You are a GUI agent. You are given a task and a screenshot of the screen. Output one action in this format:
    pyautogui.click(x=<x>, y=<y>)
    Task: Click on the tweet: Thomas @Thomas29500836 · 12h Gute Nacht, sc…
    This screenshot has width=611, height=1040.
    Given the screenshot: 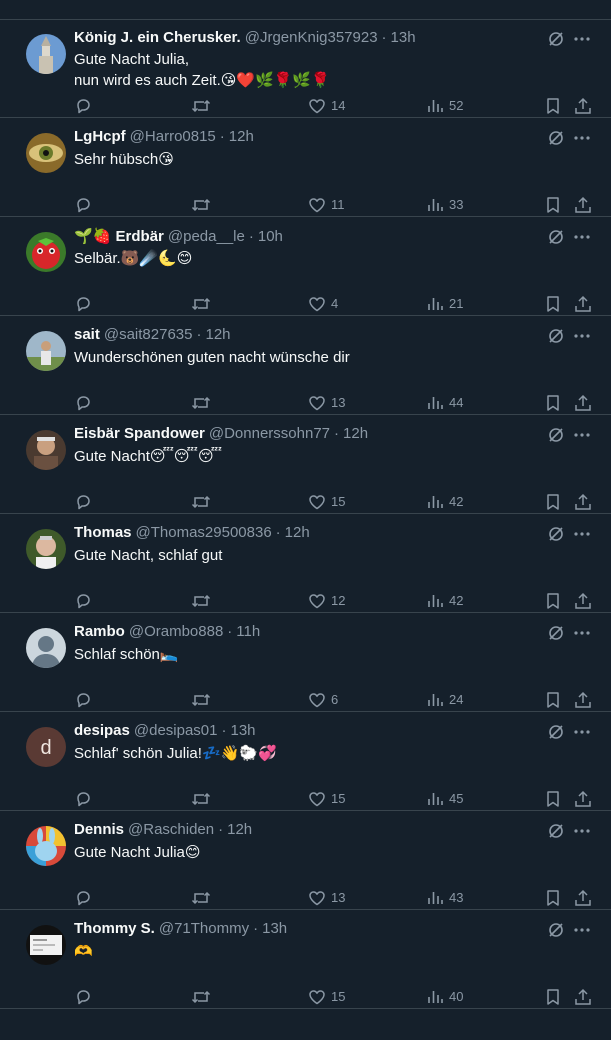 What is the action you would take?
    pyautogui.click(x=305, y=564)
    